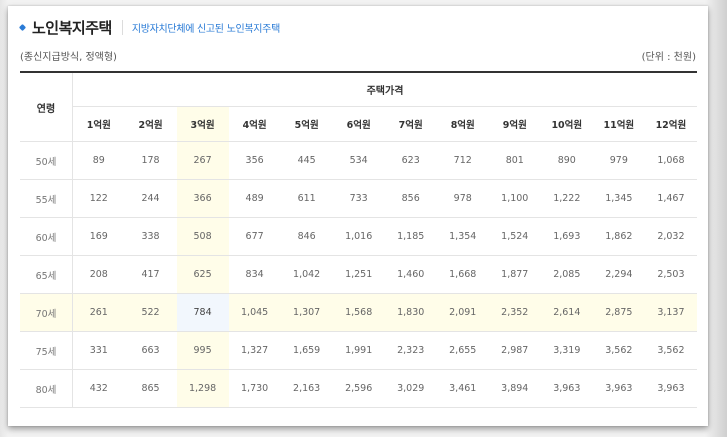 The height and width of the screenshot is (437, 727). Describe the element at coordinates (514, 198) in the screenshot. I see `value-cell: 1,100` at that location.